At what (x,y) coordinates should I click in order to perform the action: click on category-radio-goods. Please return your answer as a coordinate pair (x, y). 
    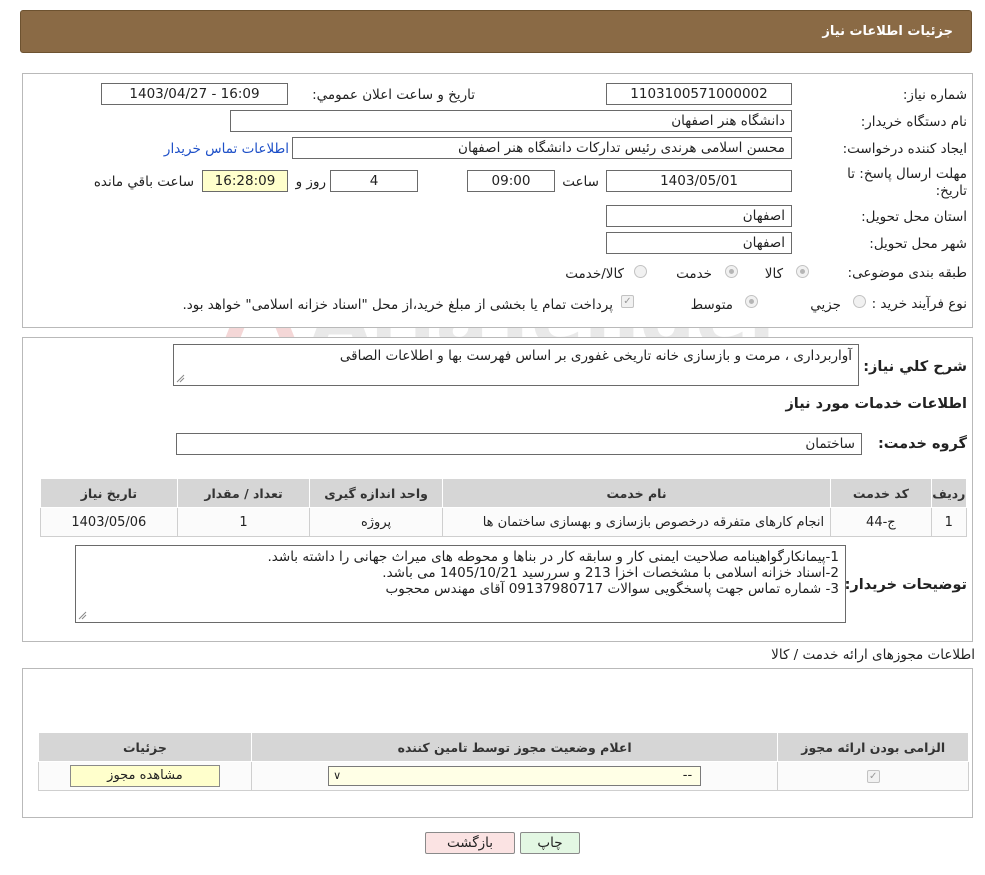
    Looking at the image, I should click on (802, 271).